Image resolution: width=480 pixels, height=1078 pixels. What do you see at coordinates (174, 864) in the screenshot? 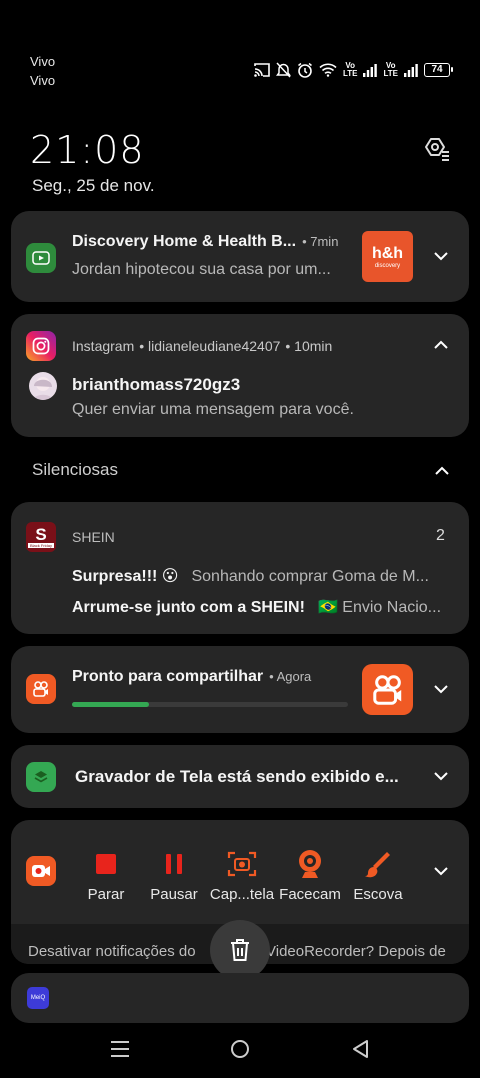
I see `pause-icon` at bounding box center [174, 864].